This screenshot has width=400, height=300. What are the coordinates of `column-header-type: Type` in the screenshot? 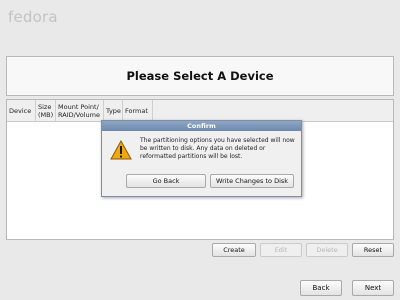 It's located at (113, 111).